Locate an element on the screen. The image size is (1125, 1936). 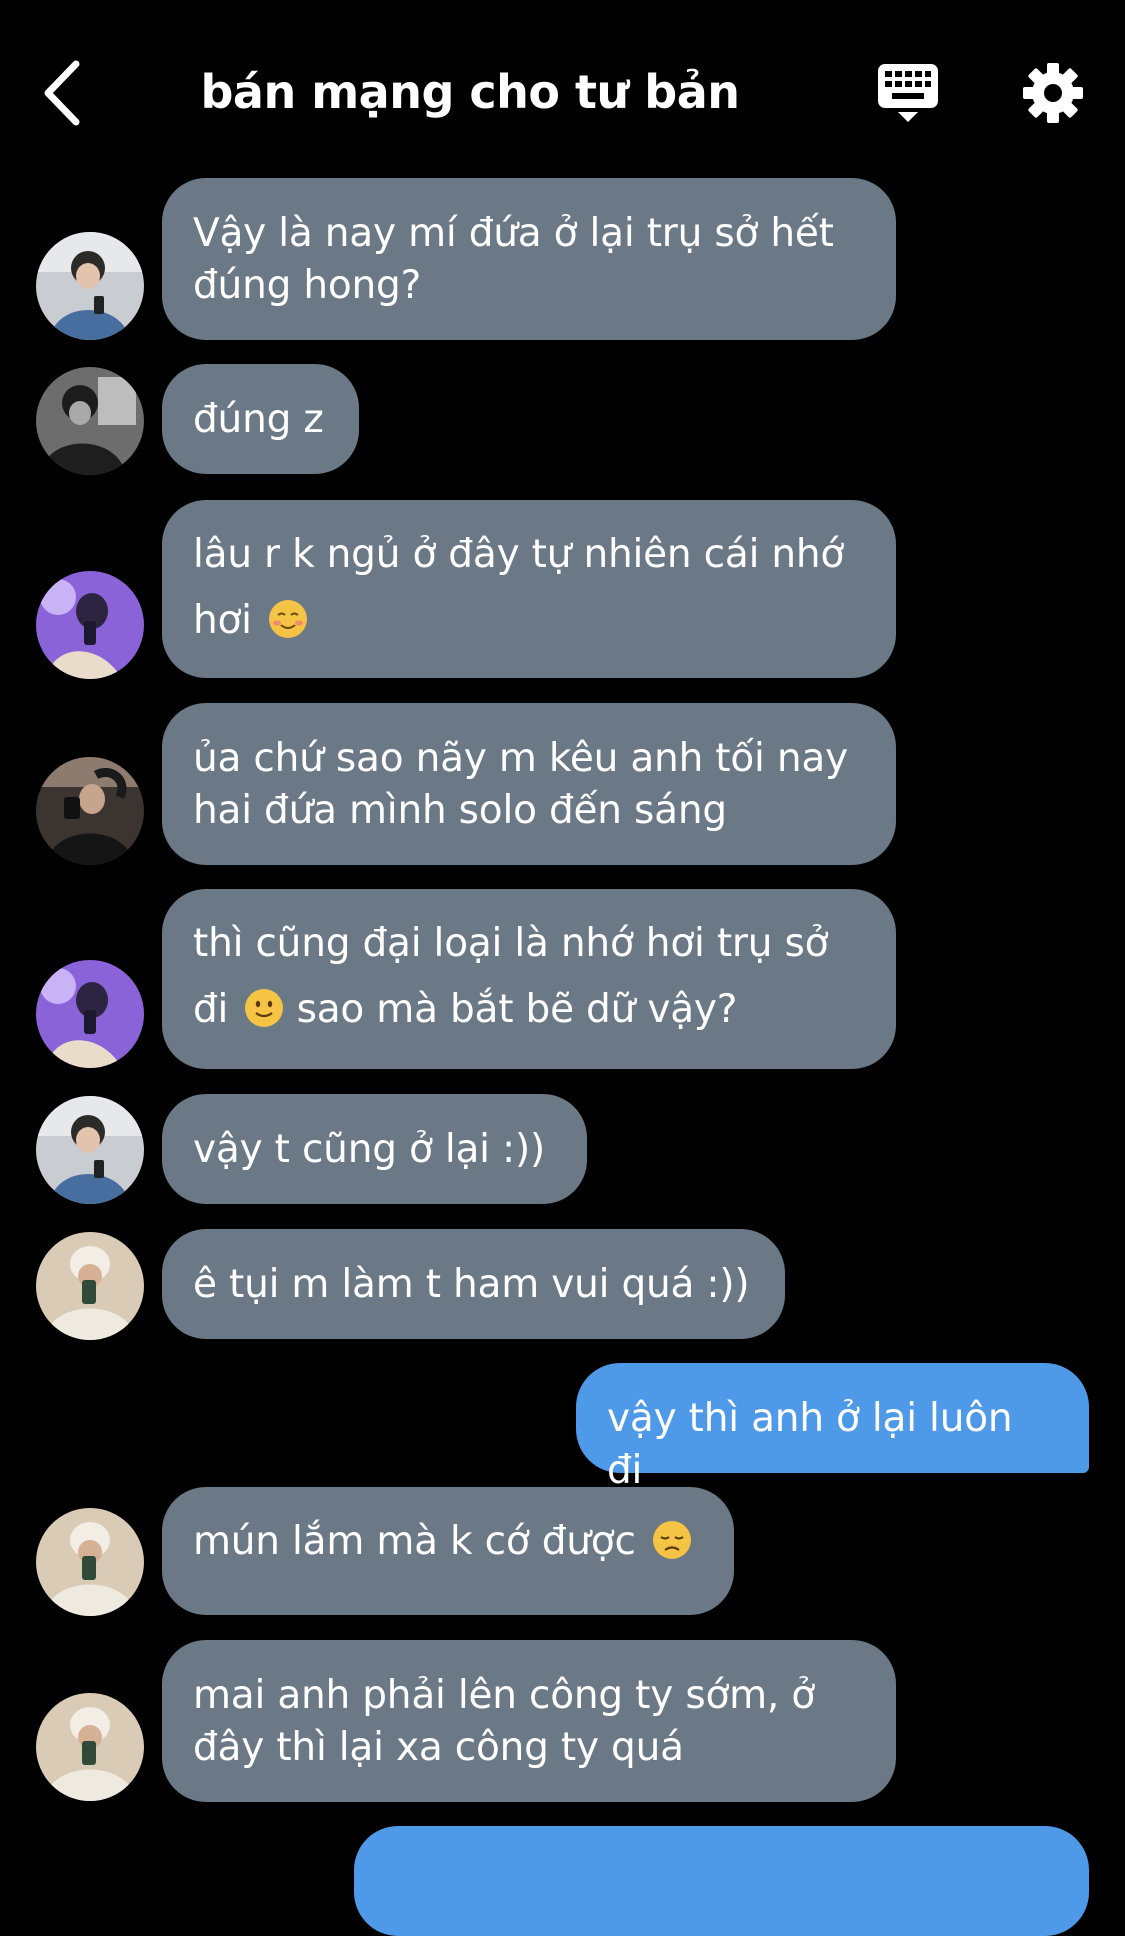
message-text-line: đi sao mà bắt bẽ dữ vậy? is located at coordinates (529, 1010).